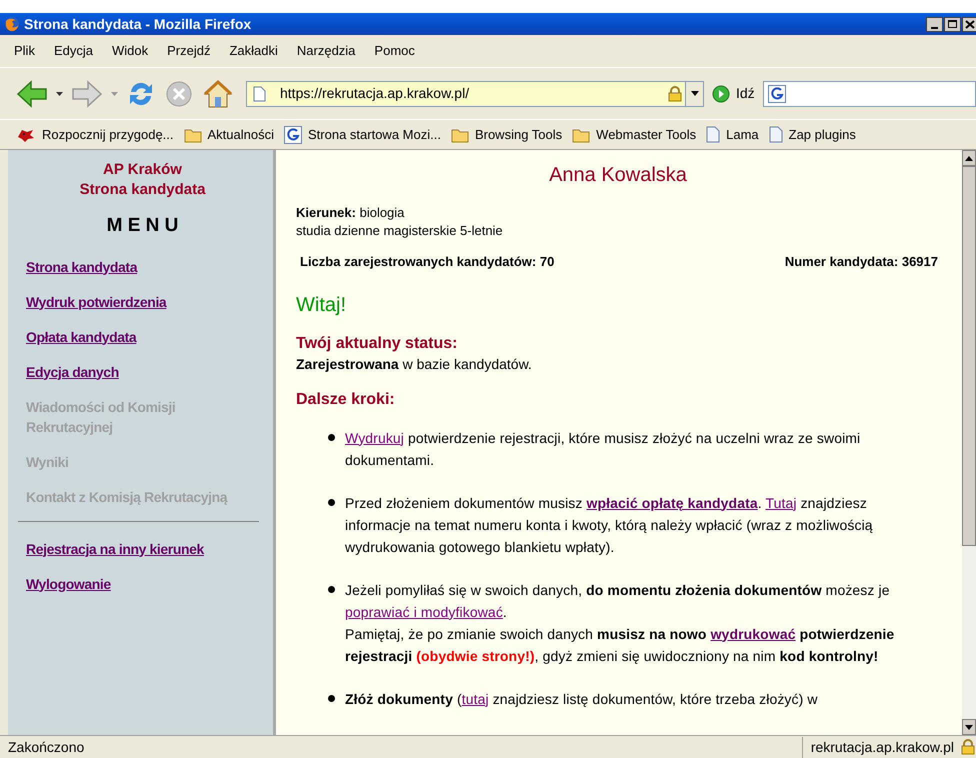 The image size is (976, 758). What do you see at coordinates (603, 449) in the screenshot?
I see `step-text: Wydrukuj potwierdzenie rejestracji, które musisz złożyć na uczelni wraz ze swoimi dokumentami.` at bounding box center [603, 449].